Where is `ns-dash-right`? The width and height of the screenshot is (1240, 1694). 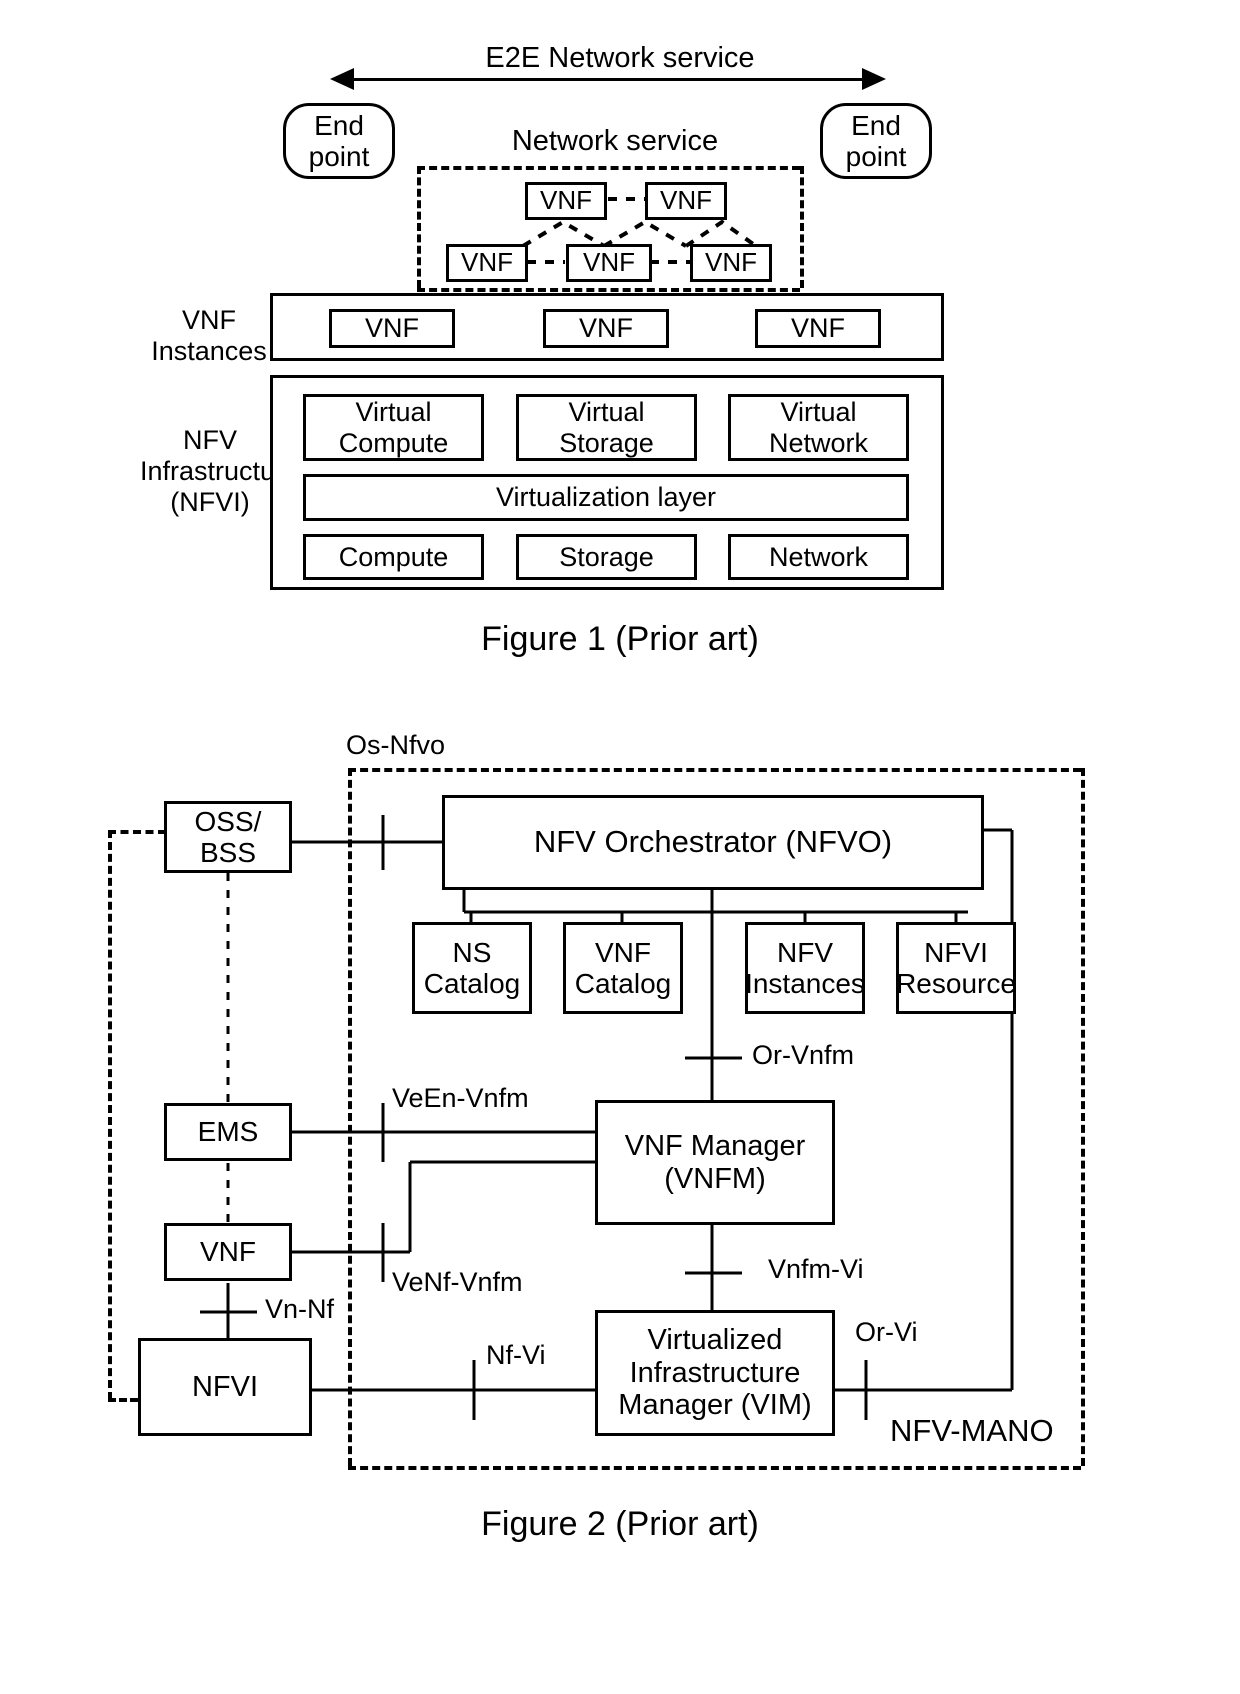
ns-dash-right is located at coordinates (802, 227).